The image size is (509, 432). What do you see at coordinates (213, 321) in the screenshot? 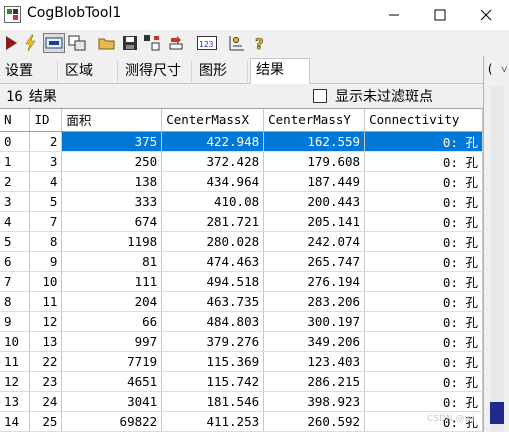
I see `table-cell: 484.803` at bounding box center [213, 321].